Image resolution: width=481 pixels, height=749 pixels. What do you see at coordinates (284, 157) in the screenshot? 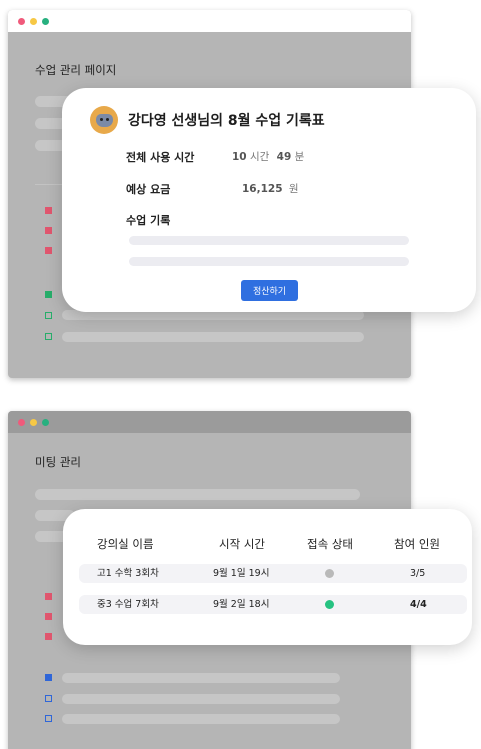
I see `total-minutes: 49` at bounding box center [284, 157].